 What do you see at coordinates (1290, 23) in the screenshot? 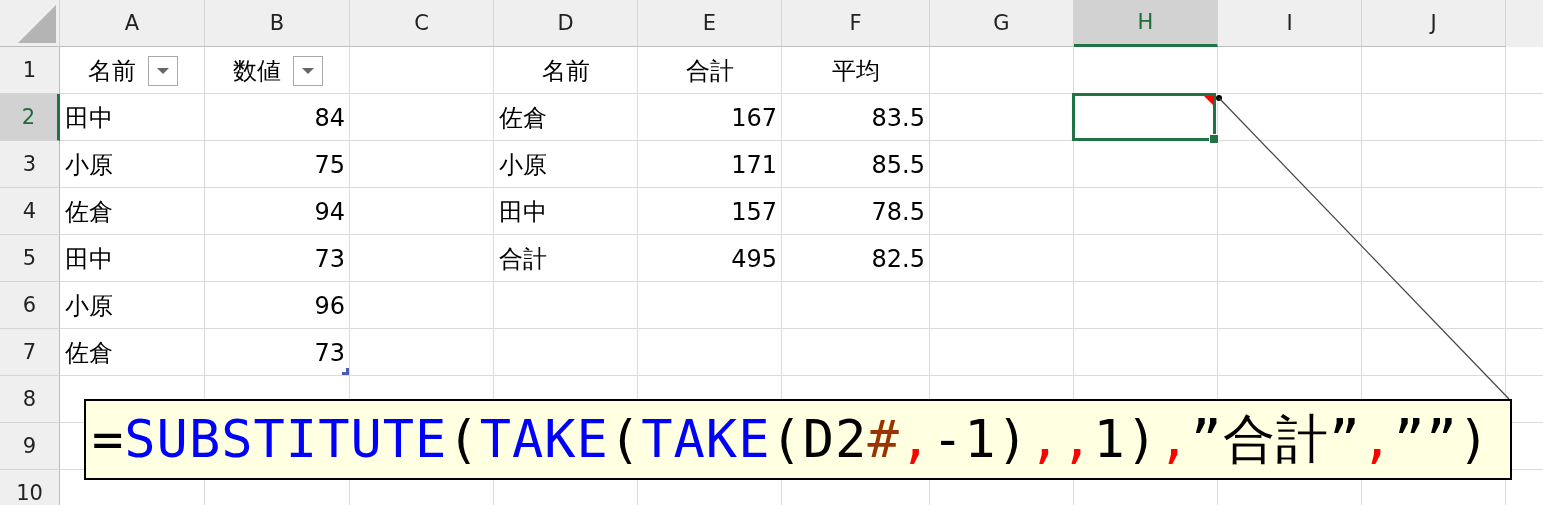
I see `column-header: I` at bounding box center [1290, 23].